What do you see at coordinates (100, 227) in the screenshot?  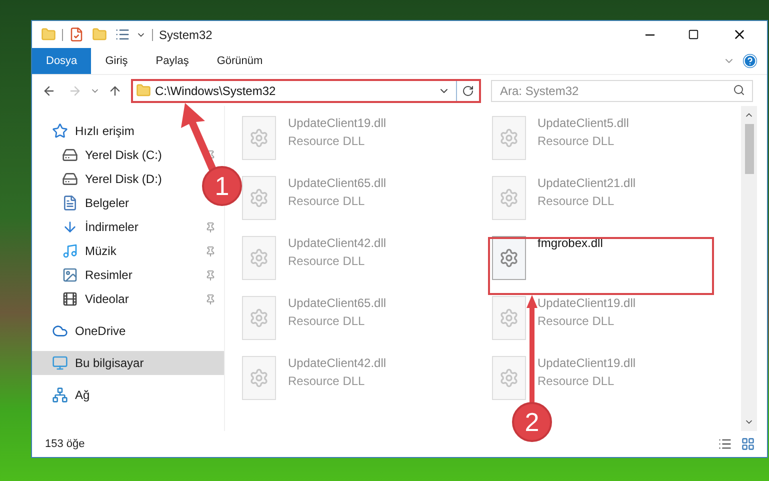 I see `nav-item: İndirmeler` at bounding box center [100, 227].